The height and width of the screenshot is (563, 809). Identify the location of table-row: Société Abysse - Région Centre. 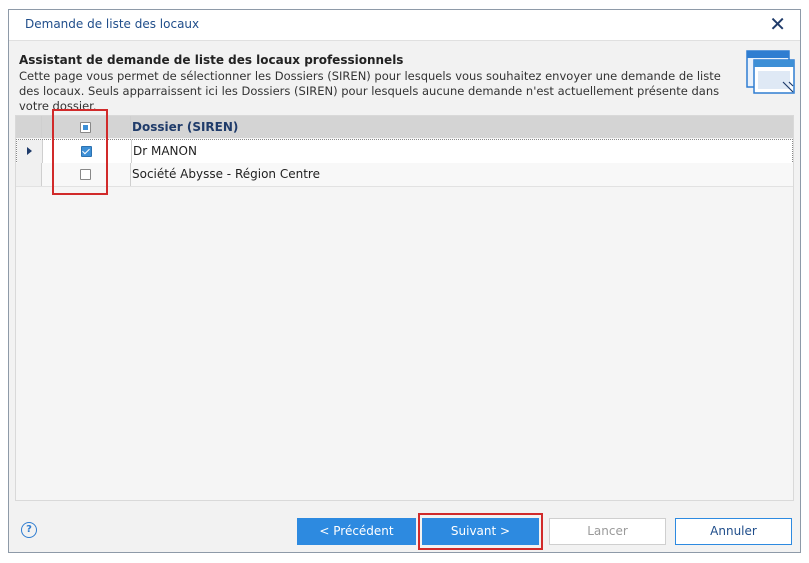
(404, 175).